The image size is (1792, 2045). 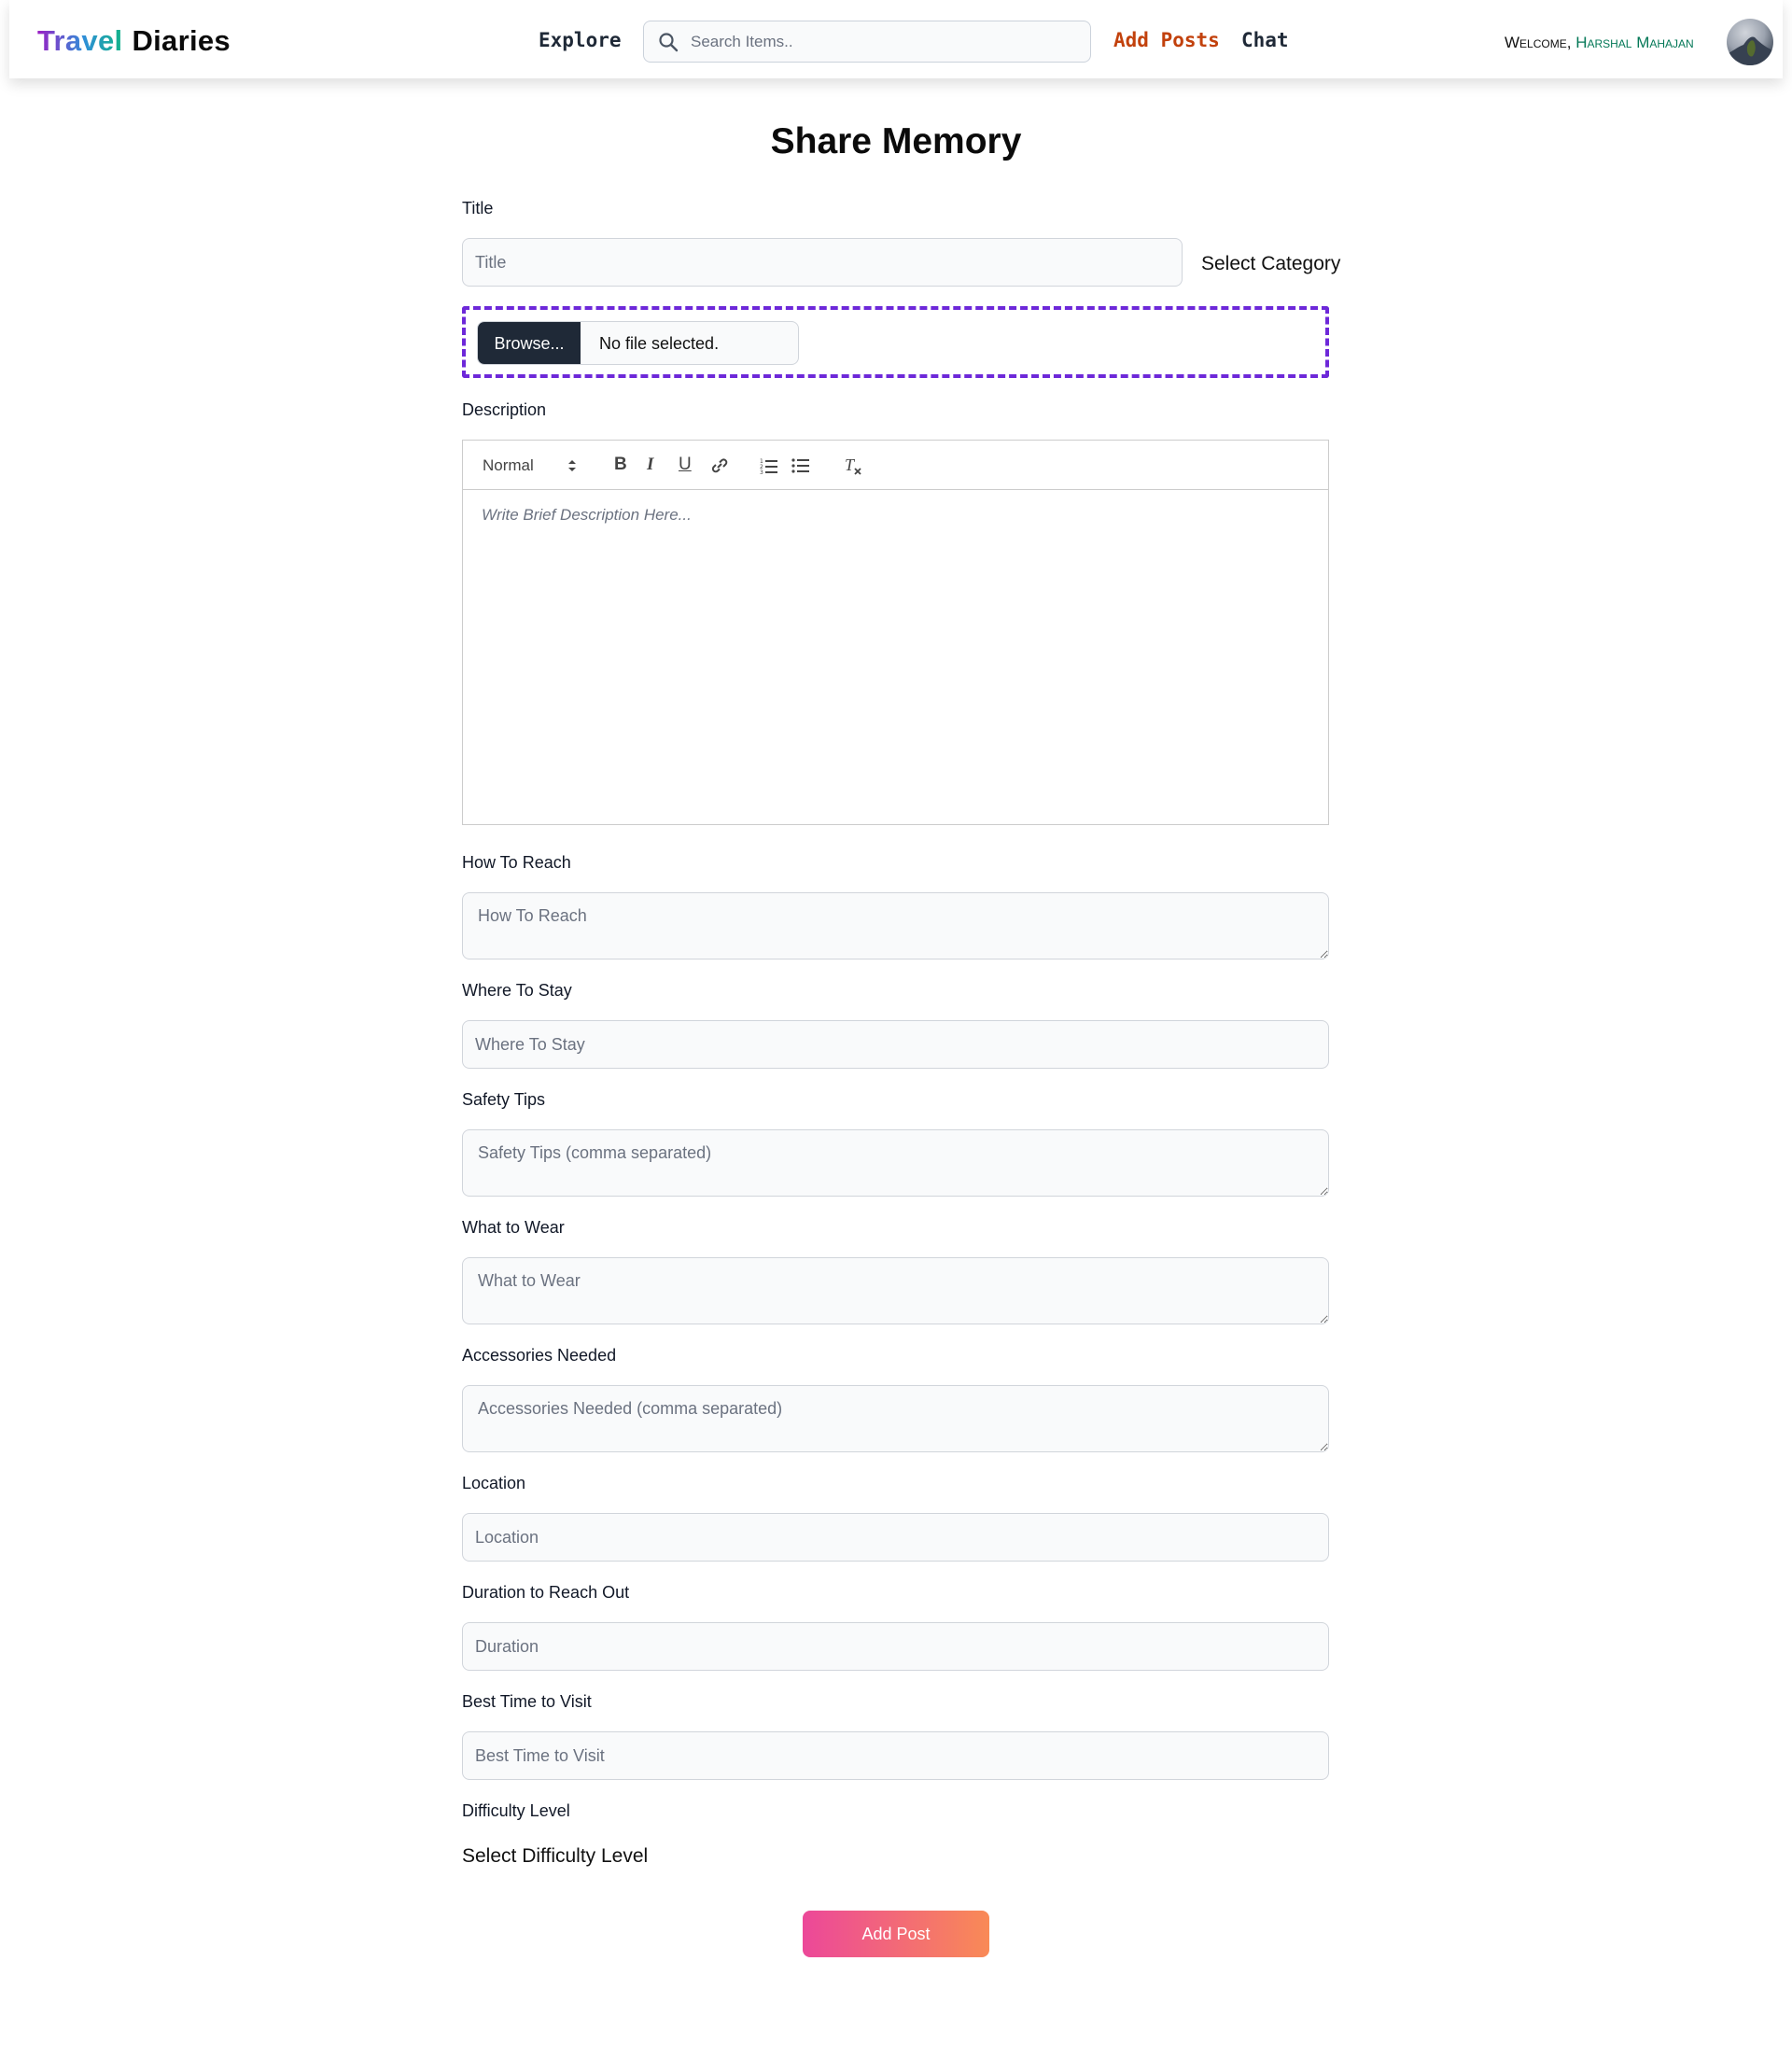 I want to click on best-time-label: Best Time to Visit, so click(x=527, y=1701).